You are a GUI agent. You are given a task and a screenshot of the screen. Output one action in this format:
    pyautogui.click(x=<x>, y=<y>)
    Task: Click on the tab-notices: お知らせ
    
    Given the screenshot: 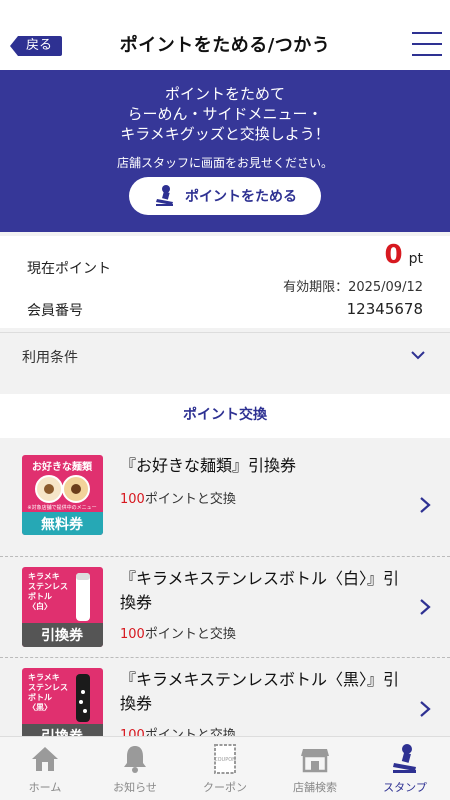 What is the action you would take?
    pyautogui.click(x=135, y=768)
    